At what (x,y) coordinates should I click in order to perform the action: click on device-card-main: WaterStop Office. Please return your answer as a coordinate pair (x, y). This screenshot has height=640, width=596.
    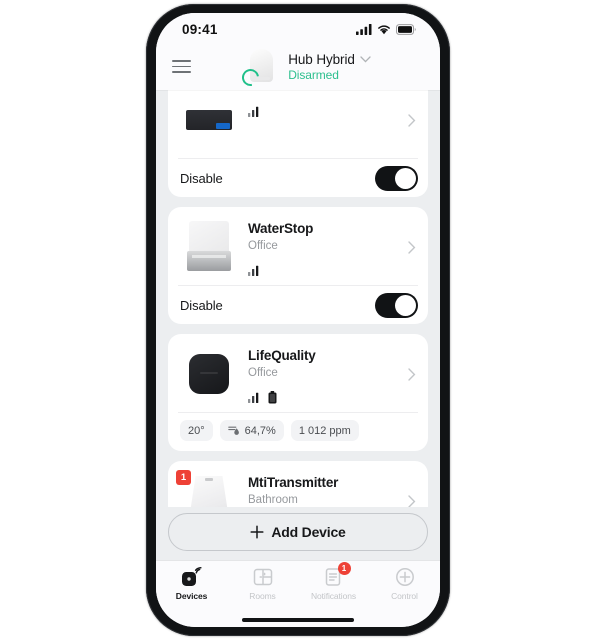
    Looking at the image, I should click on (298, 246).